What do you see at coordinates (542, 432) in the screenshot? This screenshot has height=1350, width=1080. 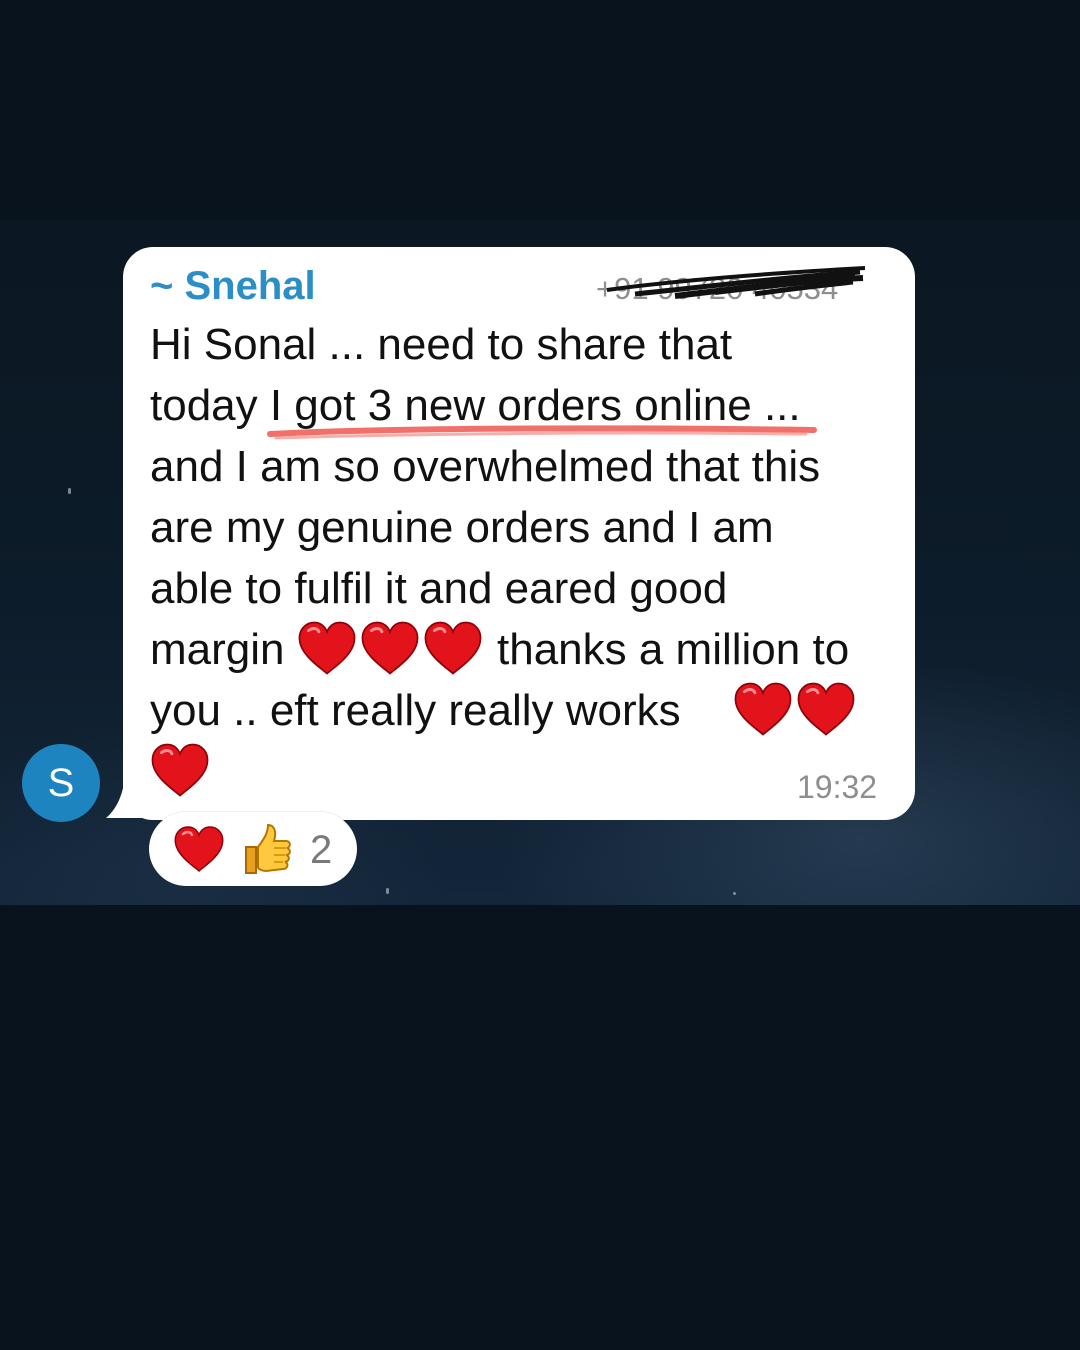 I see `highlight-underline` at bounding box center [542, 432].